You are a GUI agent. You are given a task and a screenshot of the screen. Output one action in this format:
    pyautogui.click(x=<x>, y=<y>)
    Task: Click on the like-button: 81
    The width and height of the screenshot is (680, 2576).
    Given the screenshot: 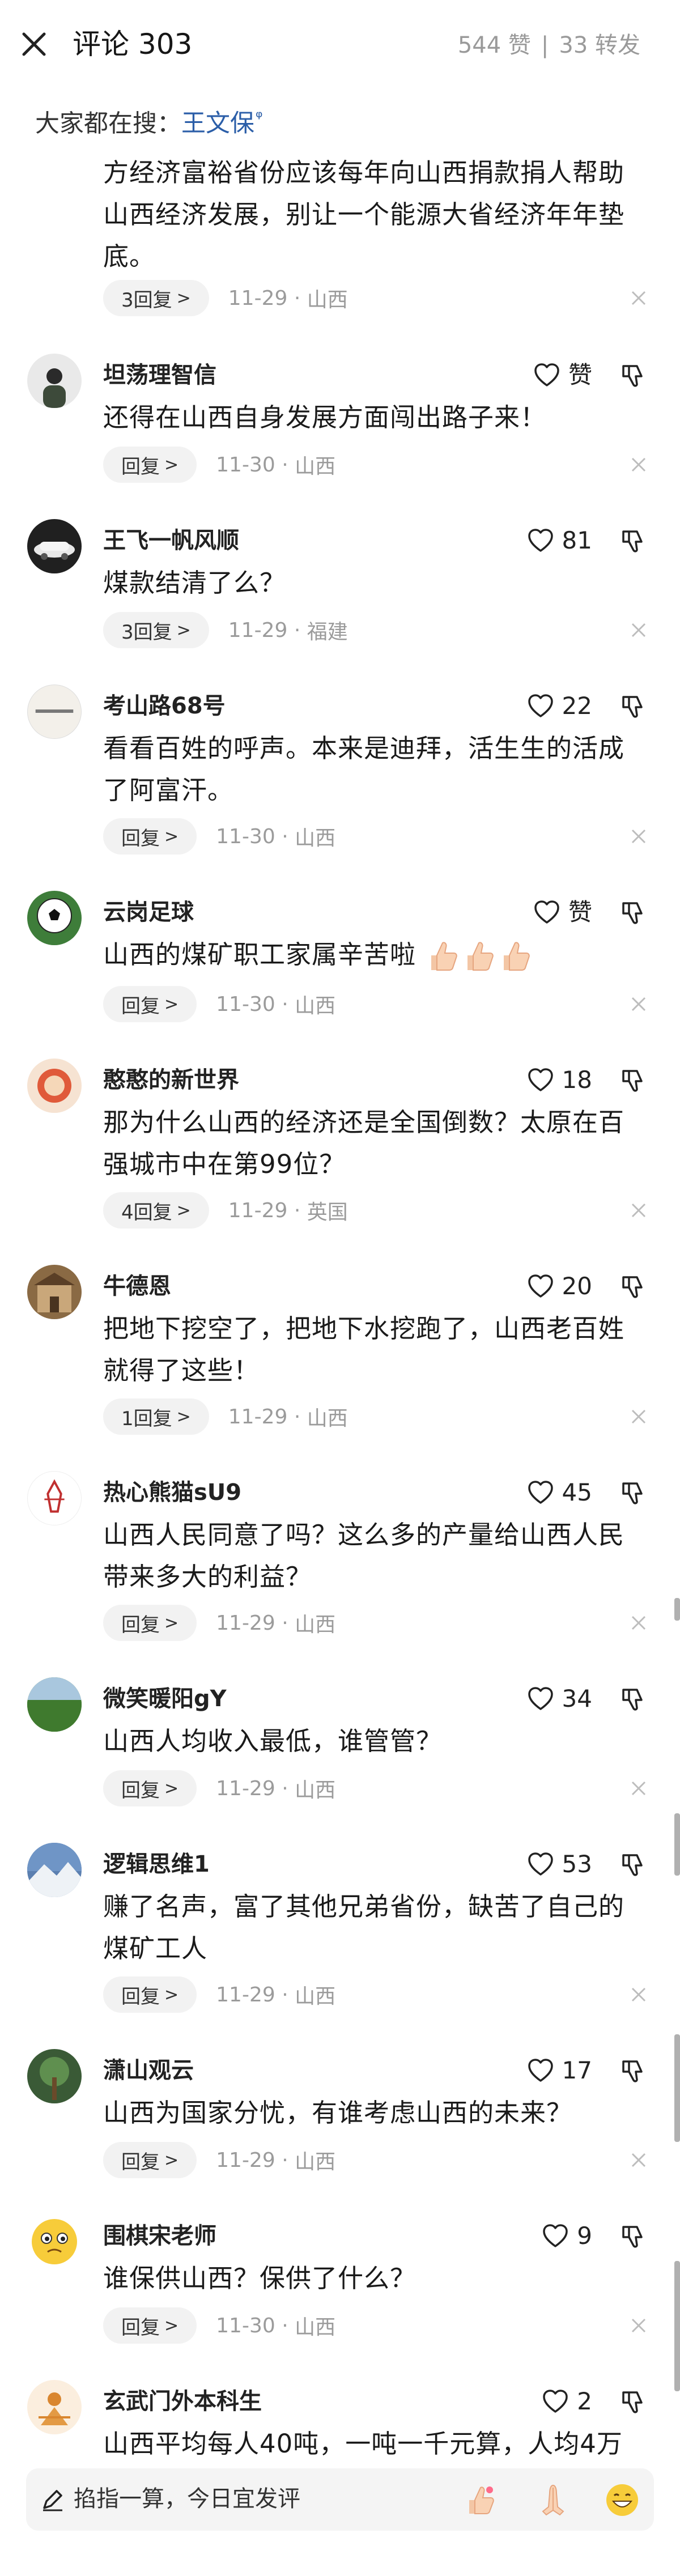 What is the action you would take?
    pyautogui.click(x=559, y=540)
    